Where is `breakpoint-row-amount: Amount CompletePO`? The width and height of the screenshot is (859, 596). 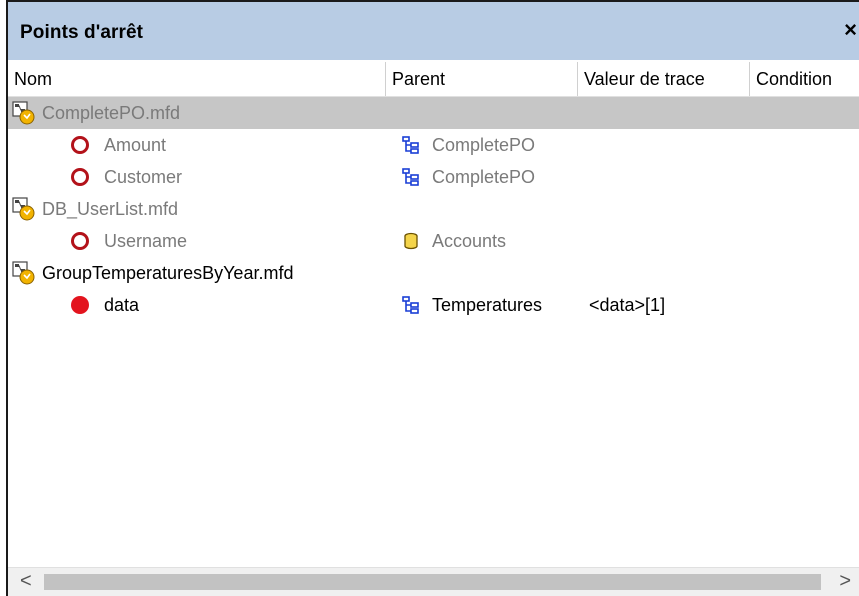 breakpoint-row-amount: Amount CompletePO is located at coordinates (433, 145).